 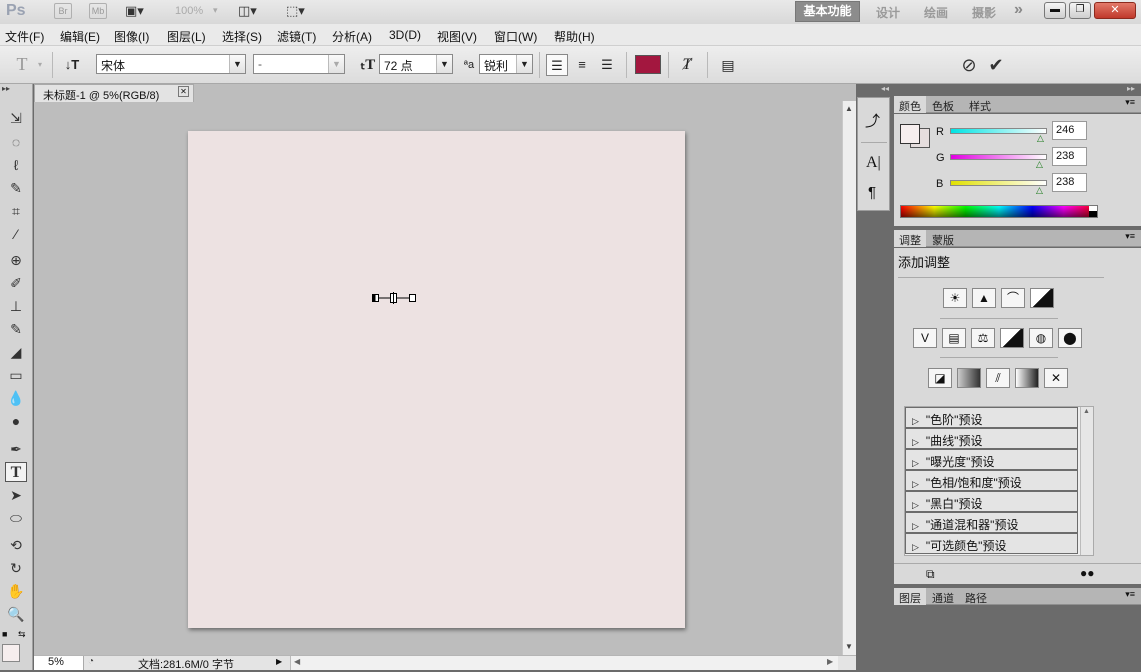 What do you see at coordinates (910, 134) in the screenshot?
I see `foreground-color-box` at bounding box center [910, 134].